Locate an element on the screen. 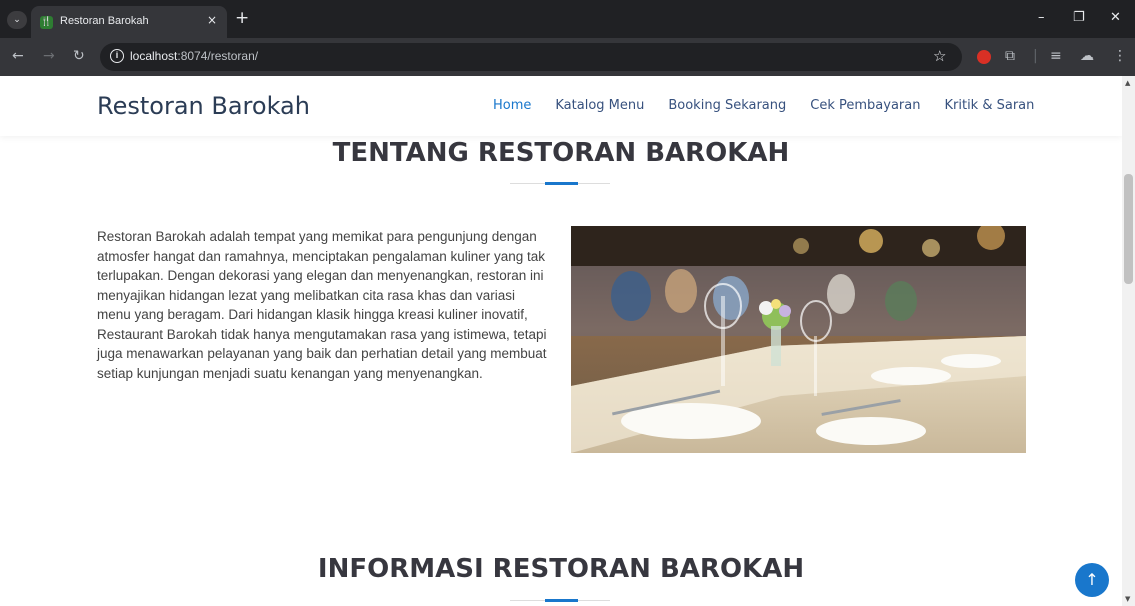  scroll-thumb is located at coordinates (1128, 229).